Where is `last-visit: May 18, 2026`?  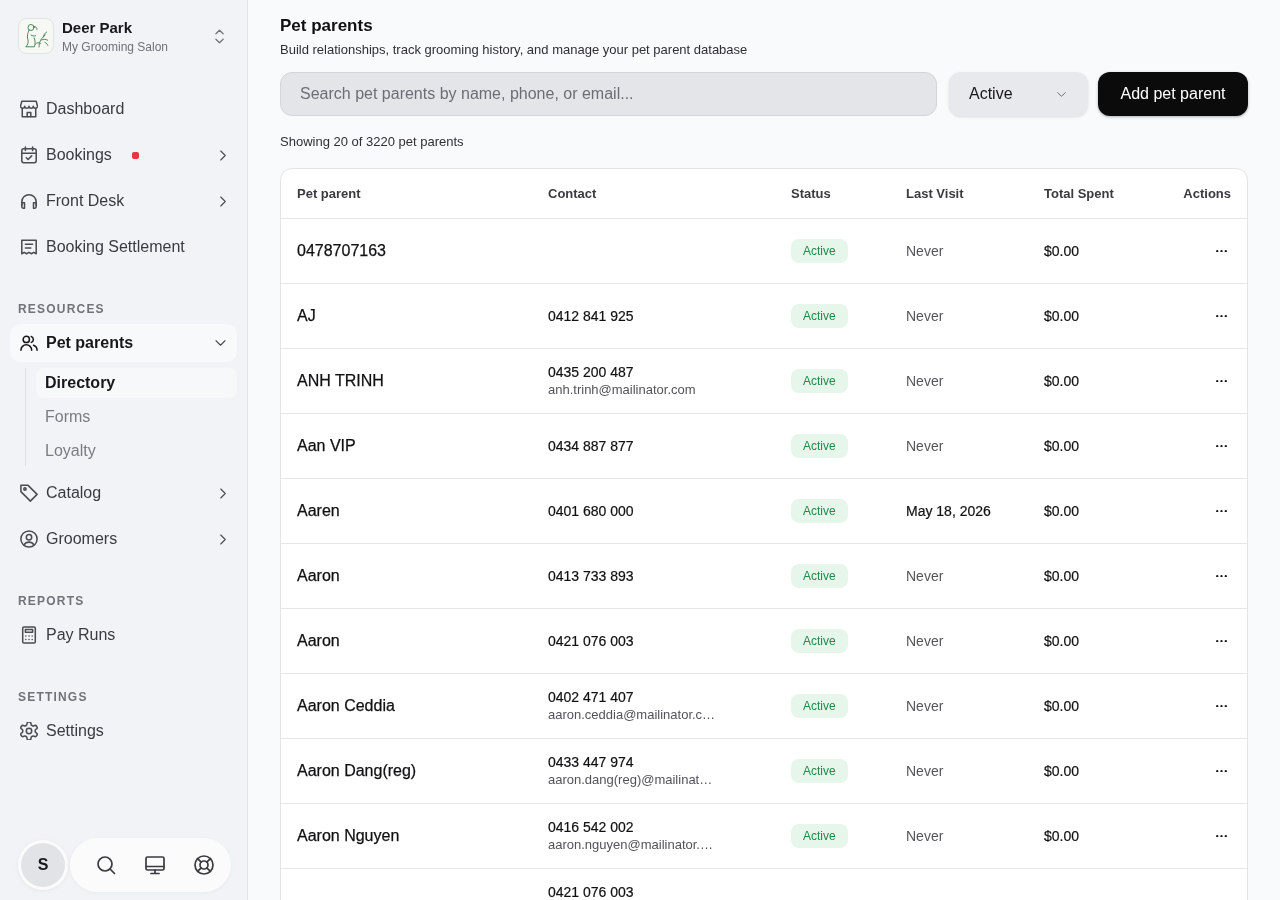
last-visit: May 18, 2026 is located at coordinates (949, 511).